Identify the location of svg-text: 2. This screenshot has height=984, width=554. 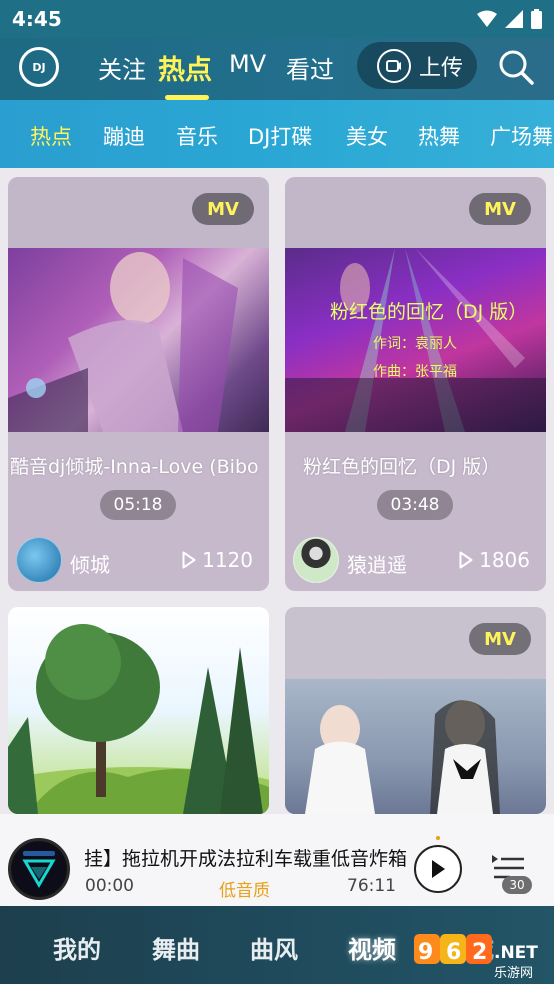
(479, 952).